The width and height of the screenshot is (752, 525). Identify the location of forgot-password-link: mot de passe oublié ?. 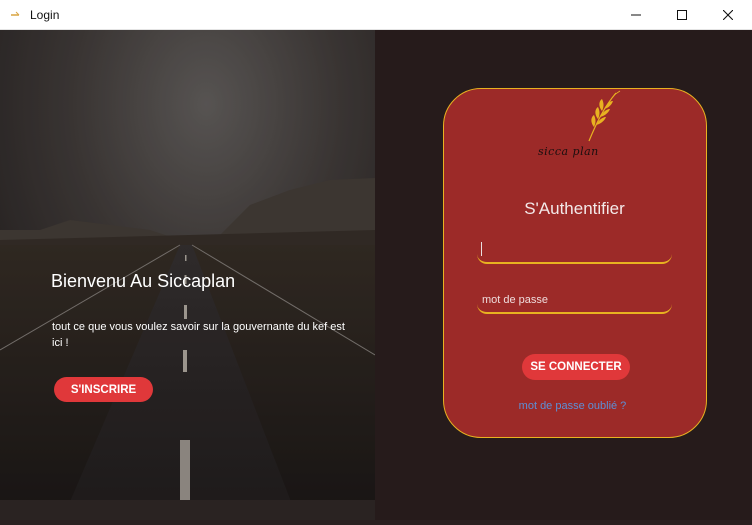
(572, 406).